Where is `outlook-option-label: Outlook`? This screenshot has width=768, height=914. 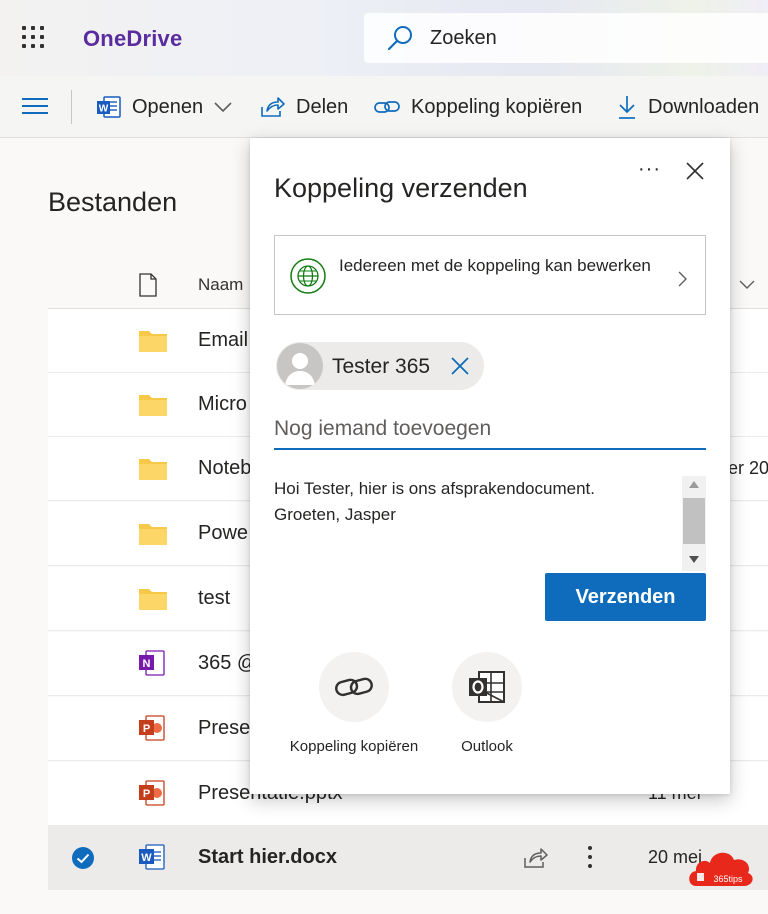
outlook-option-label: Outlook is located at coordinates (487, 746).